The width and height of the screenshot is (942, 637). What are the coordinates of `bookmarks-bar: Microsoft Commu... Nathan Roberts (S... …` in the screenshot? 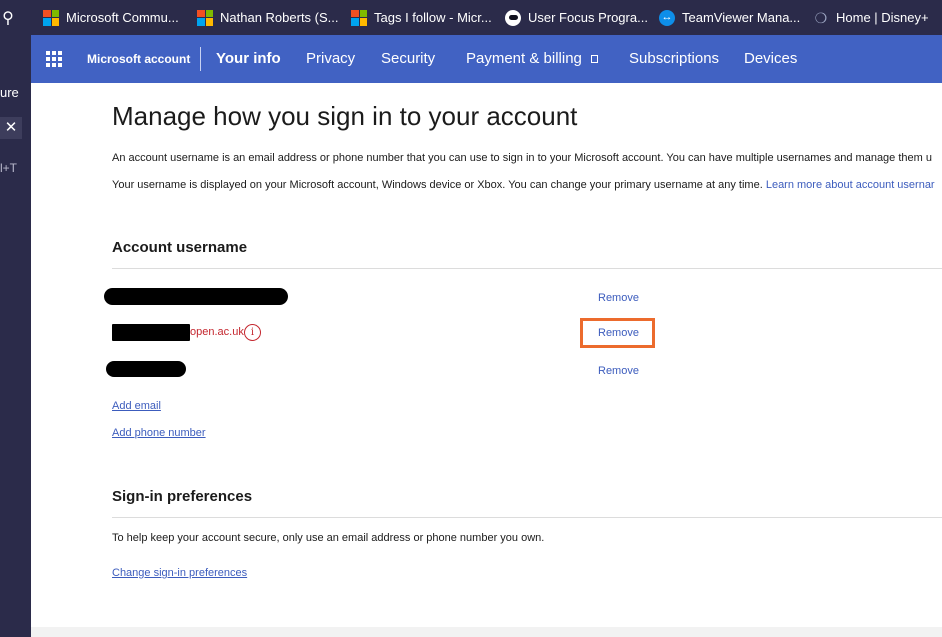 It's located at (471, 17).